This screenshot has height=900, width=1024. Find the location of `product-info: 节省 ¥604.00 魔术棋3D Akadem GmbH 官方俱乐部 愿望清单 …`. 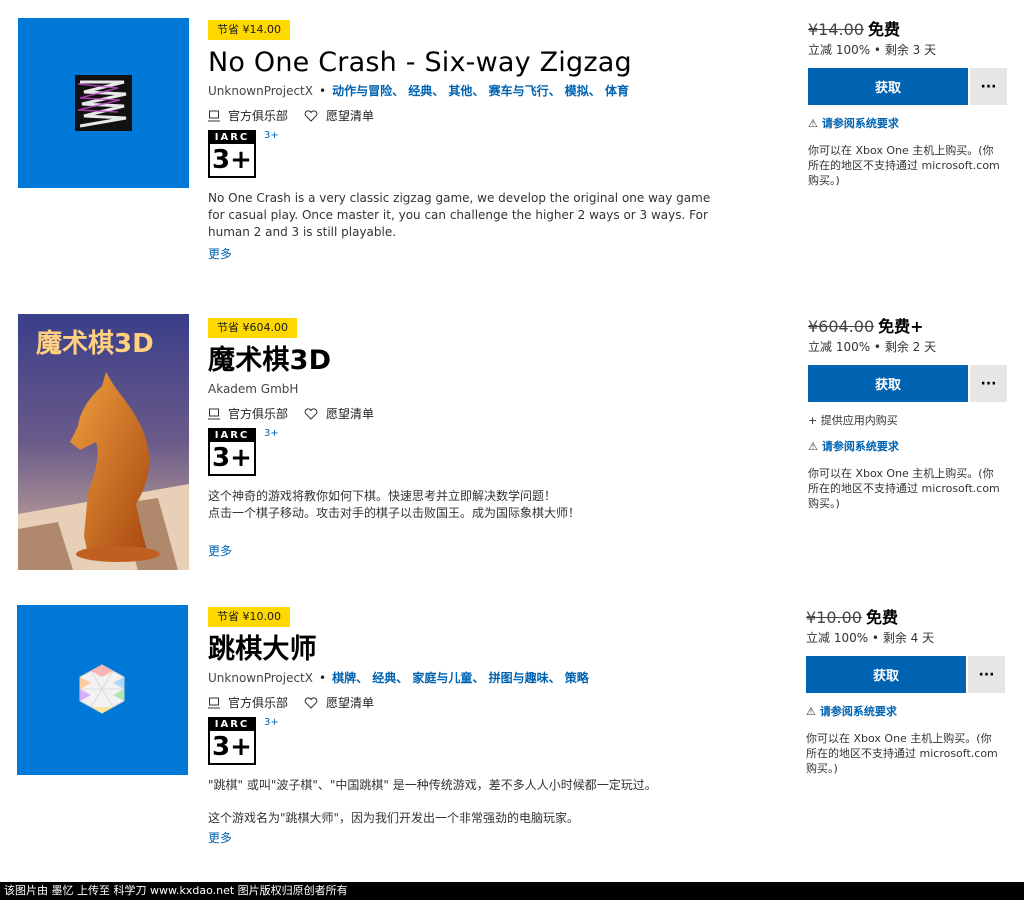

product-info: 节省 ¥604.00 魔术棋3D Akadem GmbH 官方俱乐部 愿望清单 … is located at coordinates (478, 437).